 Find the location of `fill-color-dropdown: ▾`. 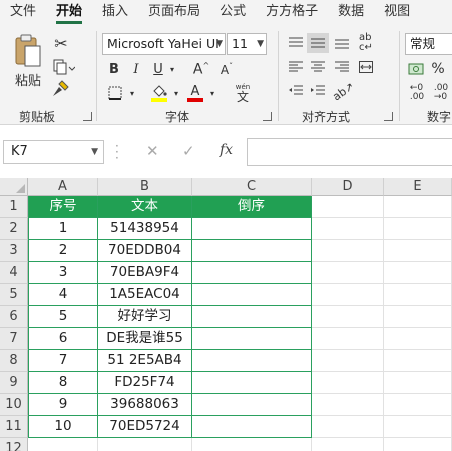

fill-color-dropdown: ▾ is located at coordinates (176, 93).